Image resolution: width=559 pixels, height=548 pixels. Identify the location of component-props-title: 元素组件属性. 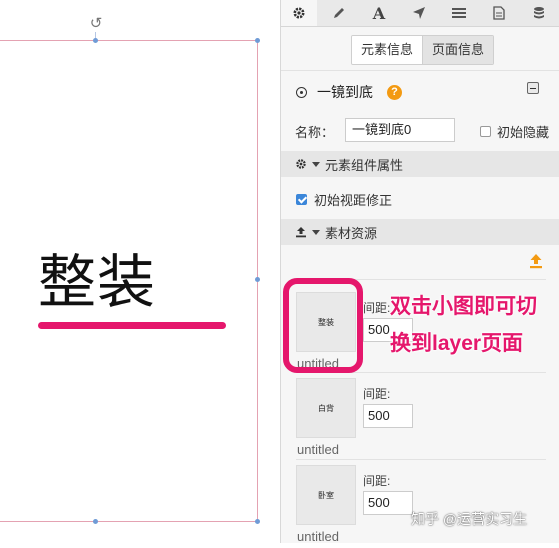
(364, 165).